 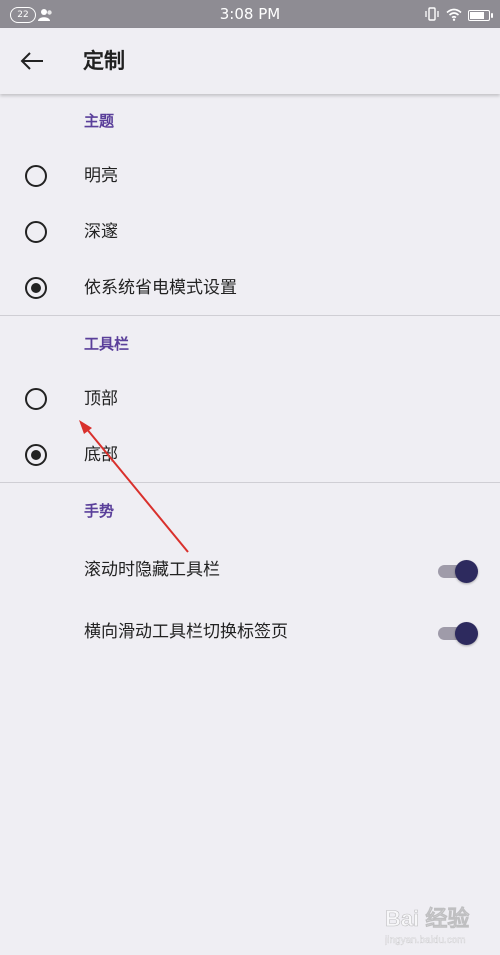 I want to click on arrow-left-icon, so click(x=31, y=61).